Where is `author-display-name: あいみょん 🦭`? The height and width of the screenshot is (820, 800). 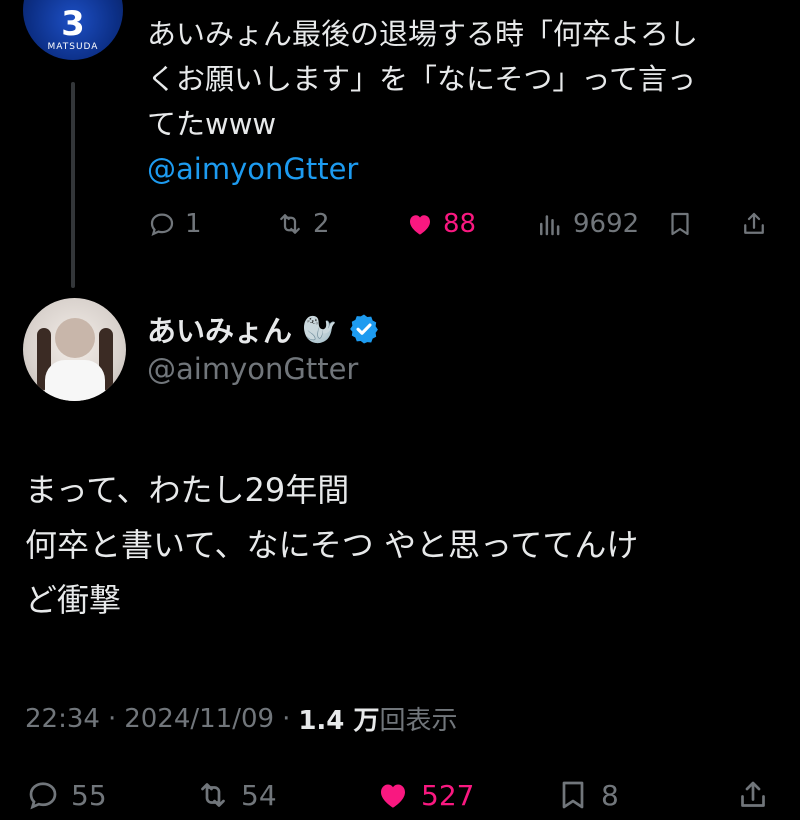
author-display-name: あいみょん 🦭 is located at coordinates (264, 329).